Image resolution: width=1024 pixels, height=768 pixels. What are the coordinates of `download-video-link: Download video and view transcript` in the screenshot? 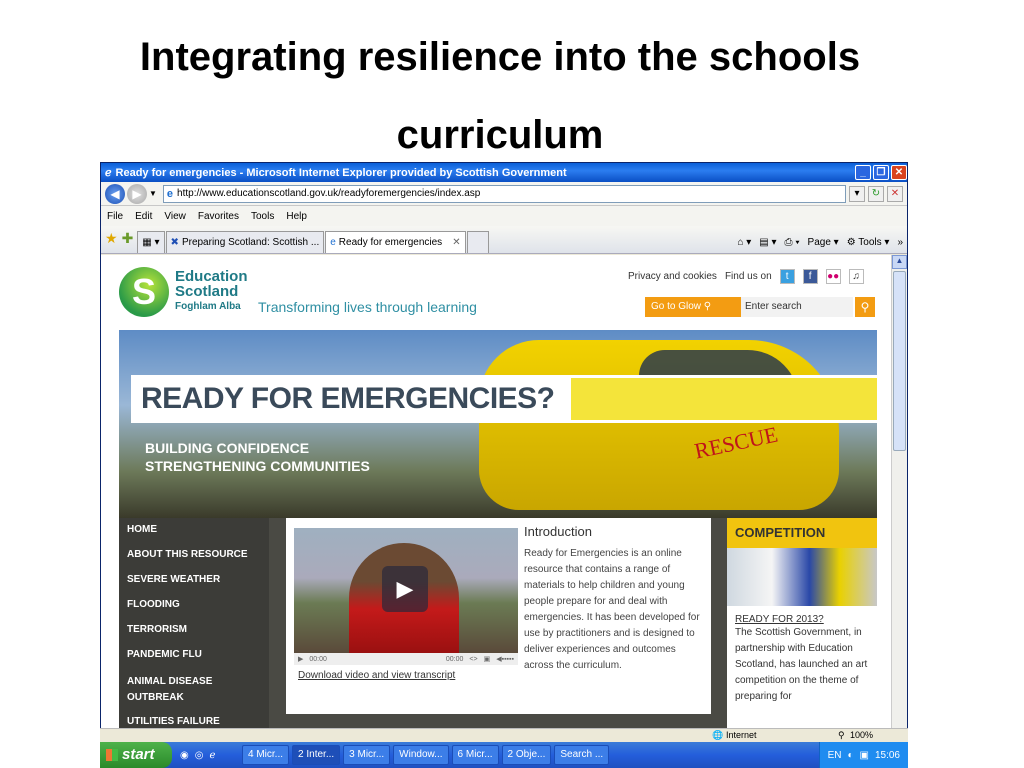 It's located at (376, 675).